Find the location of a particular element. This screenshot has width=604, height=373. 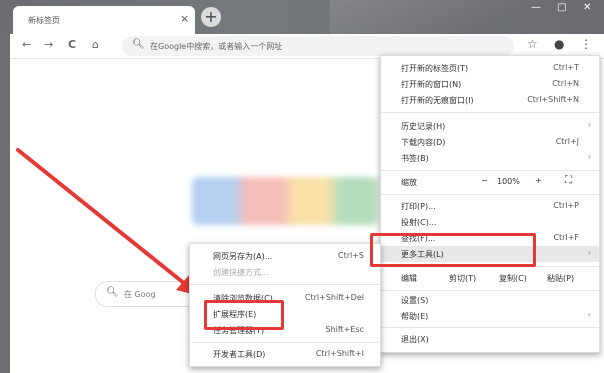

menu-item-edit: 编辑 剪切(T) 复制(C) 粘贴(P) is located at coordinates (490, 278).